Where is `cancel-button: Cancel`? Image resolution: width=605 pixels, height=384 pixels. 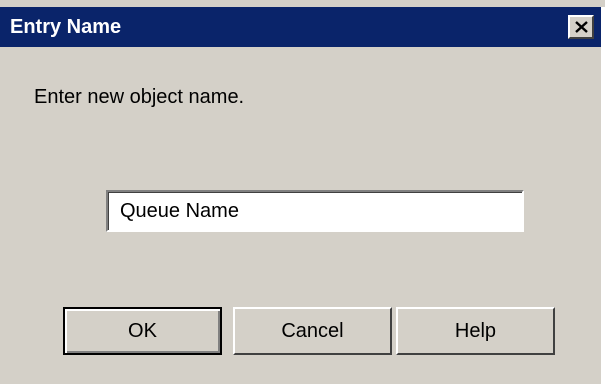 cancel-button: Cancel is located at coordinates (312, 331).